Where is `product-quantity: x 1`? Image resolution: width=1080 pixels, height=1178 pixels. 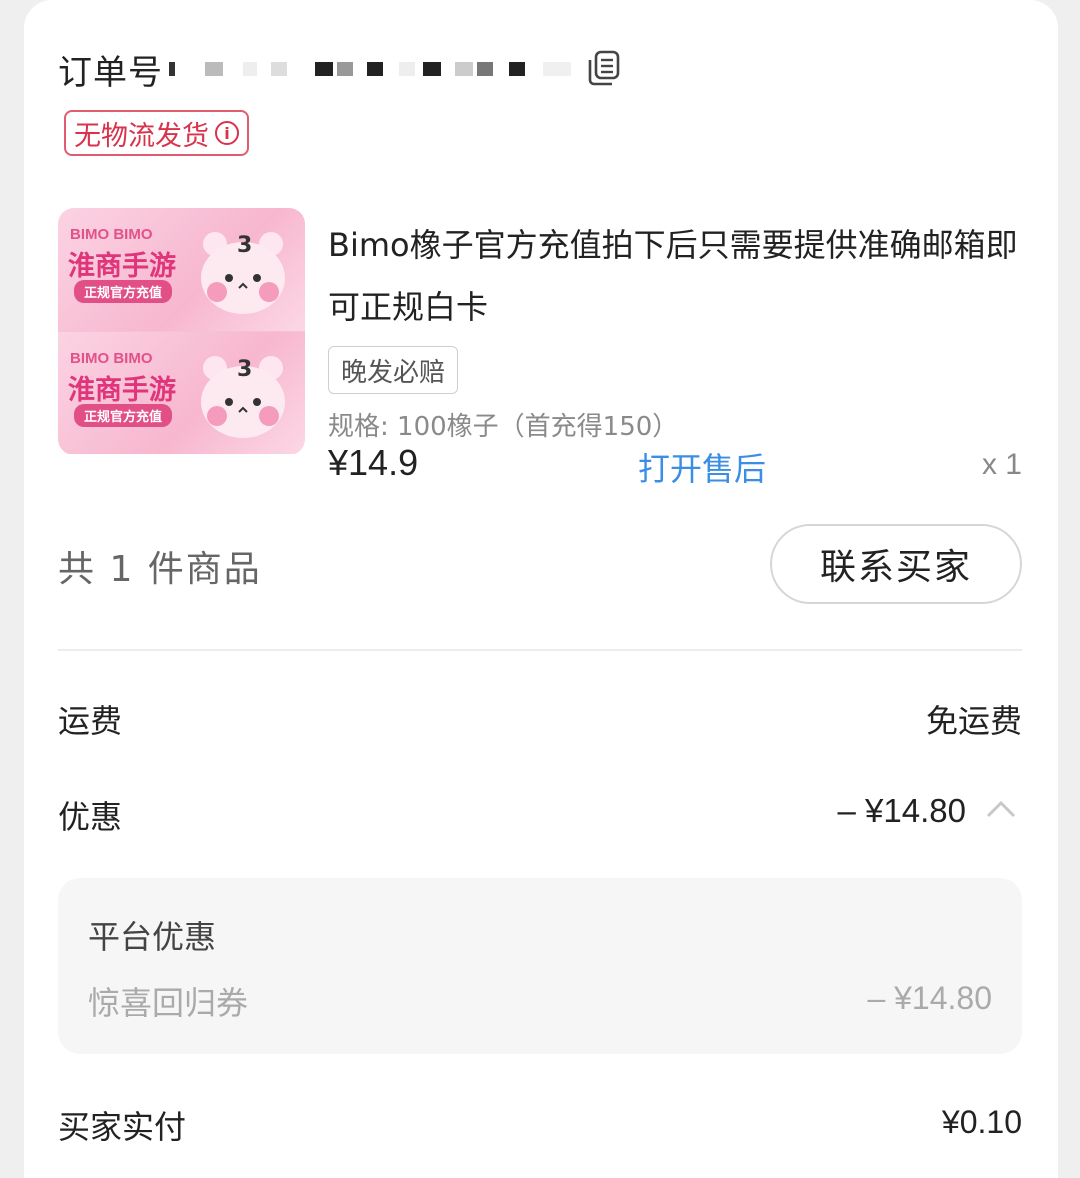
product-quantity: x 1 is located at coordinates (1001, 464).